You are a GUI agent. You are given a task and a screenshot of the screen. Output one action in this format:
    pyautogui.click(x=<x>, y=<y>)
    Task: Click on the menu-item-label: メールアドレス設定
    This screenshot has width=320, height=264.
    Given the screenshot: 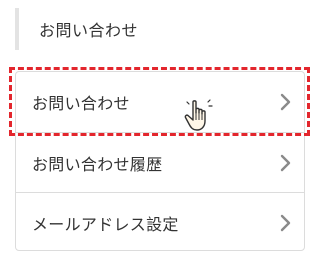 What is the action you would take?
    pyautogui.click(x=105, y=224)
    